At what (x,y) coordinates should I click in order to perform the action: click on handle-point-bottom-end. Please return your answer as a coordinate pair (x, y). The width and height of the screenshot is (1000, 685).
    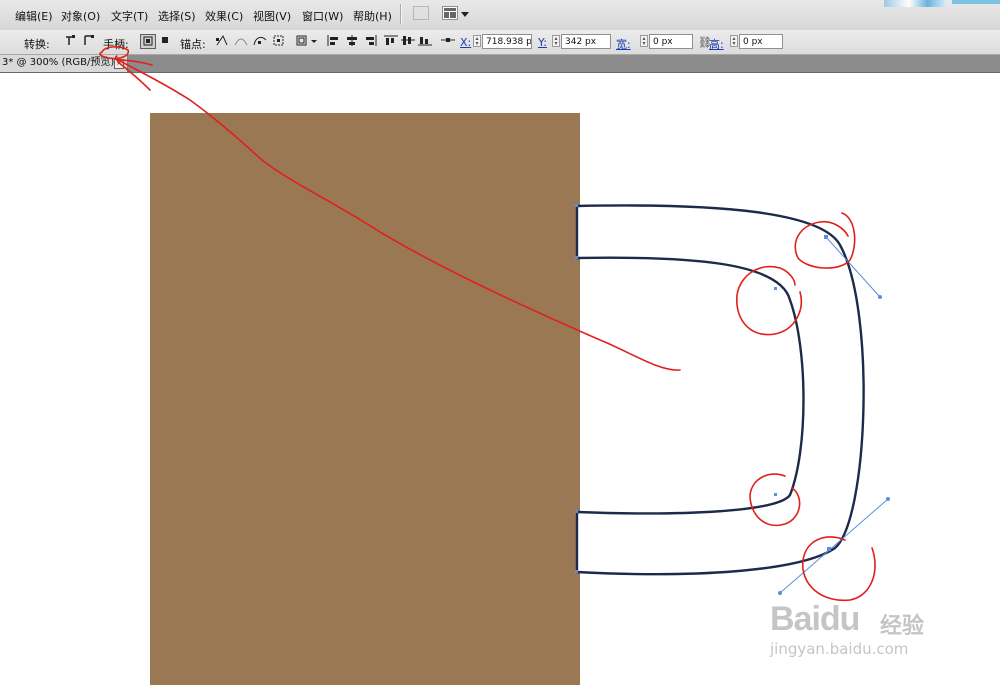
    Looking at the image, I should click on (888, 499).